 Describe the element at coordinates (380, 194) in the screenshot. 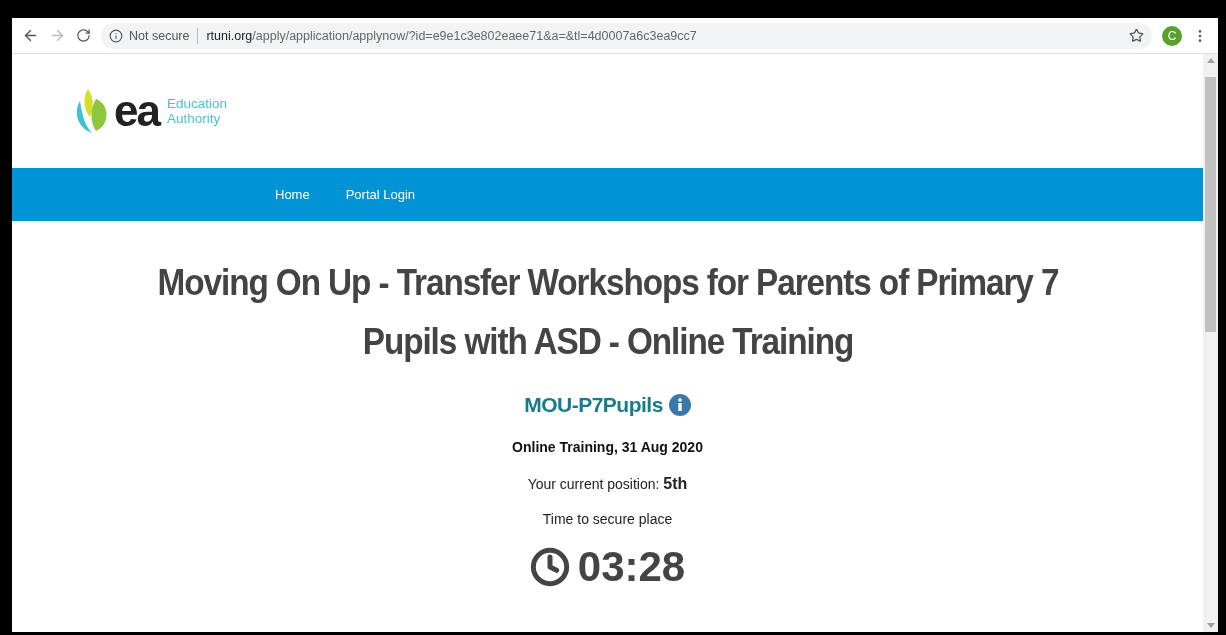

I see `nav-link: Portal Login` at that location.